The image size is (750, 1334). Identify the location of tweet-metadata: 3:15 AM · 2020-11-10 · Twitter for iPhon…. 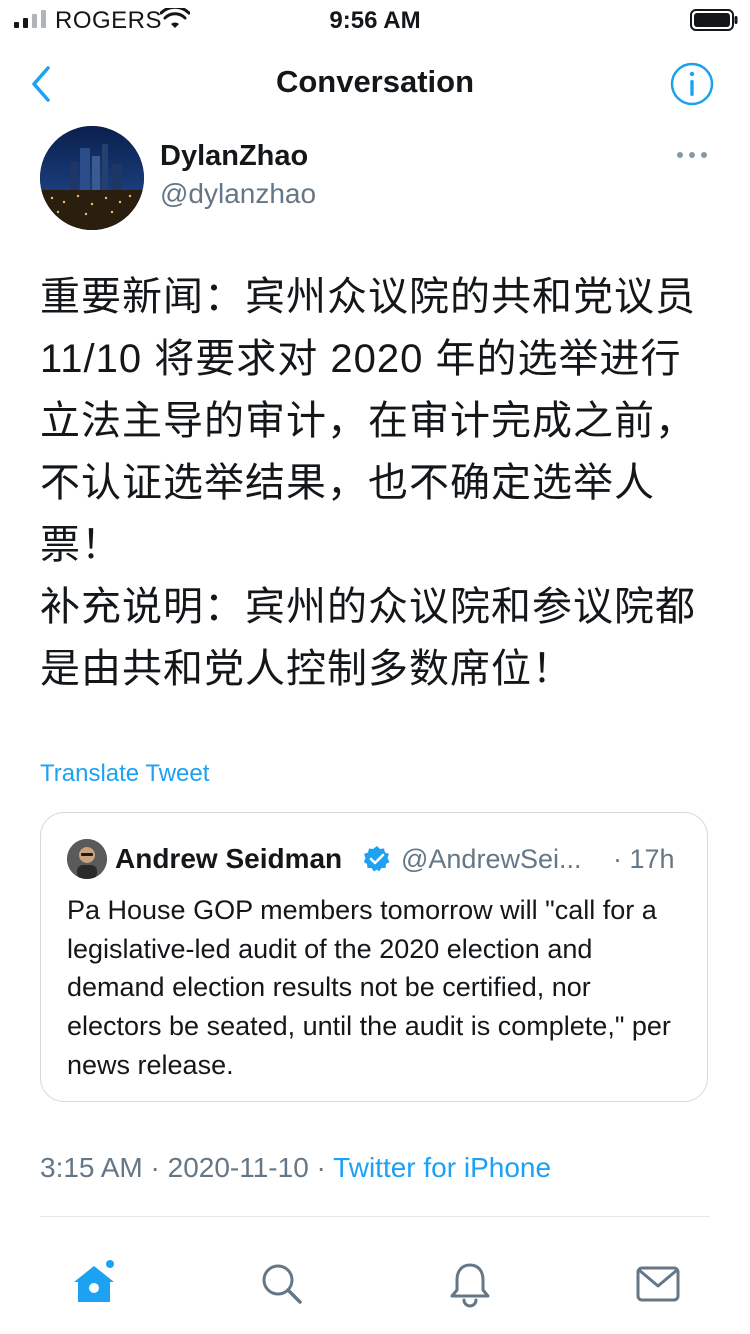
(295, 1168).